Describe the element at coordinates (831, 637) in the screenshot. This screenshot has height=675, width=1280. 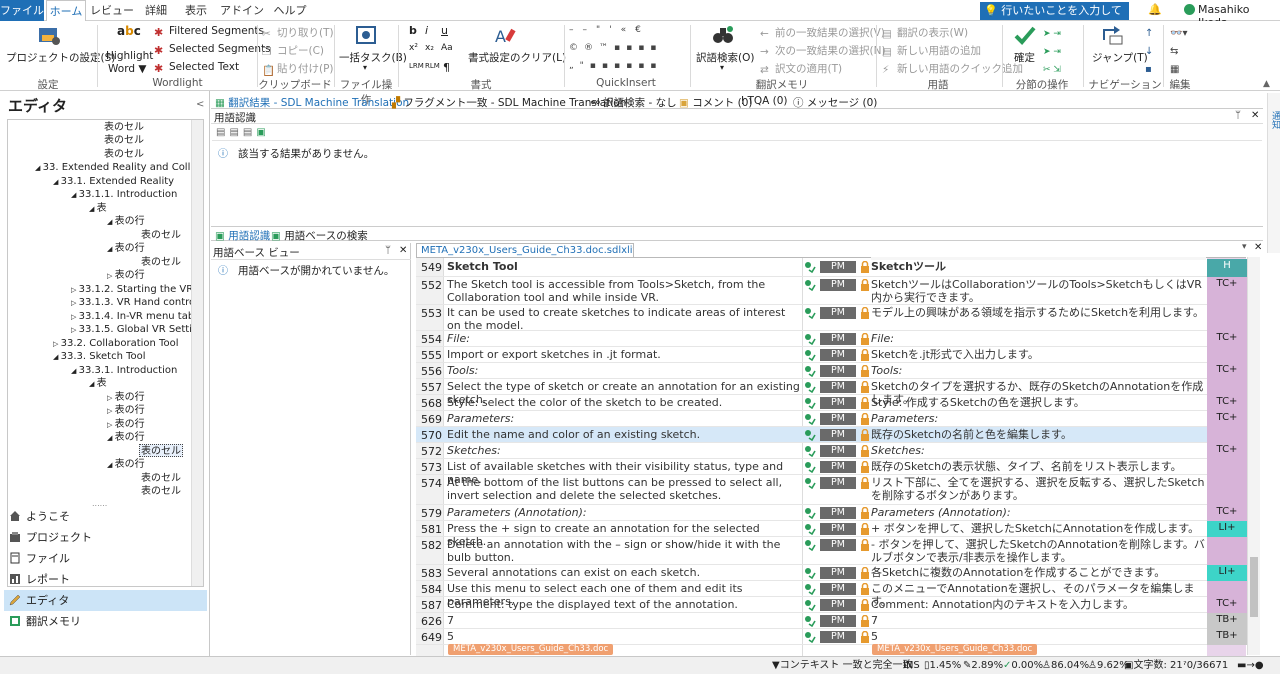
I see `table-row: 649 5 PM 5 TB+` at that location.